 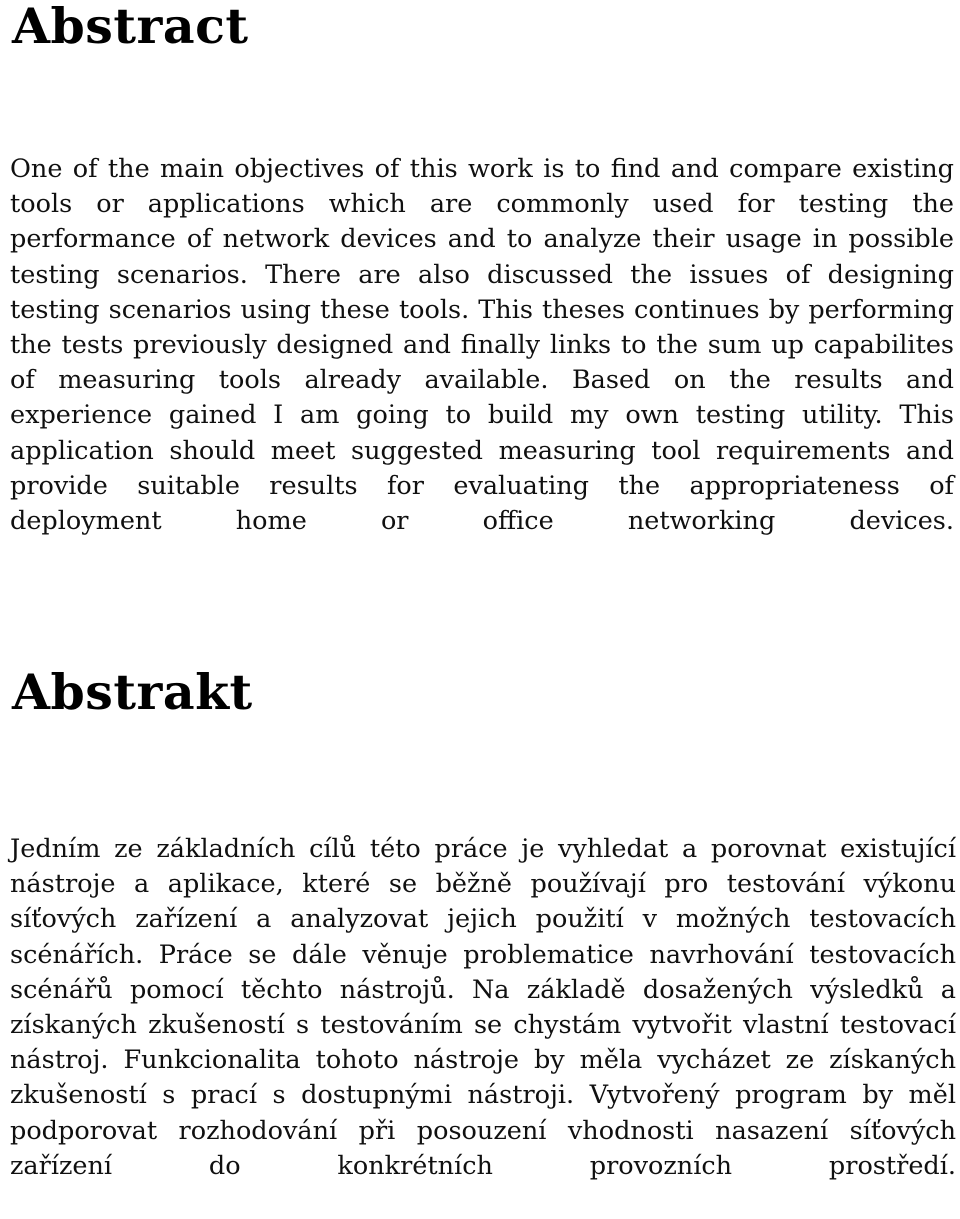 I want to click on abstrakt-section: Abstrakt, so click(x=132, y=692).